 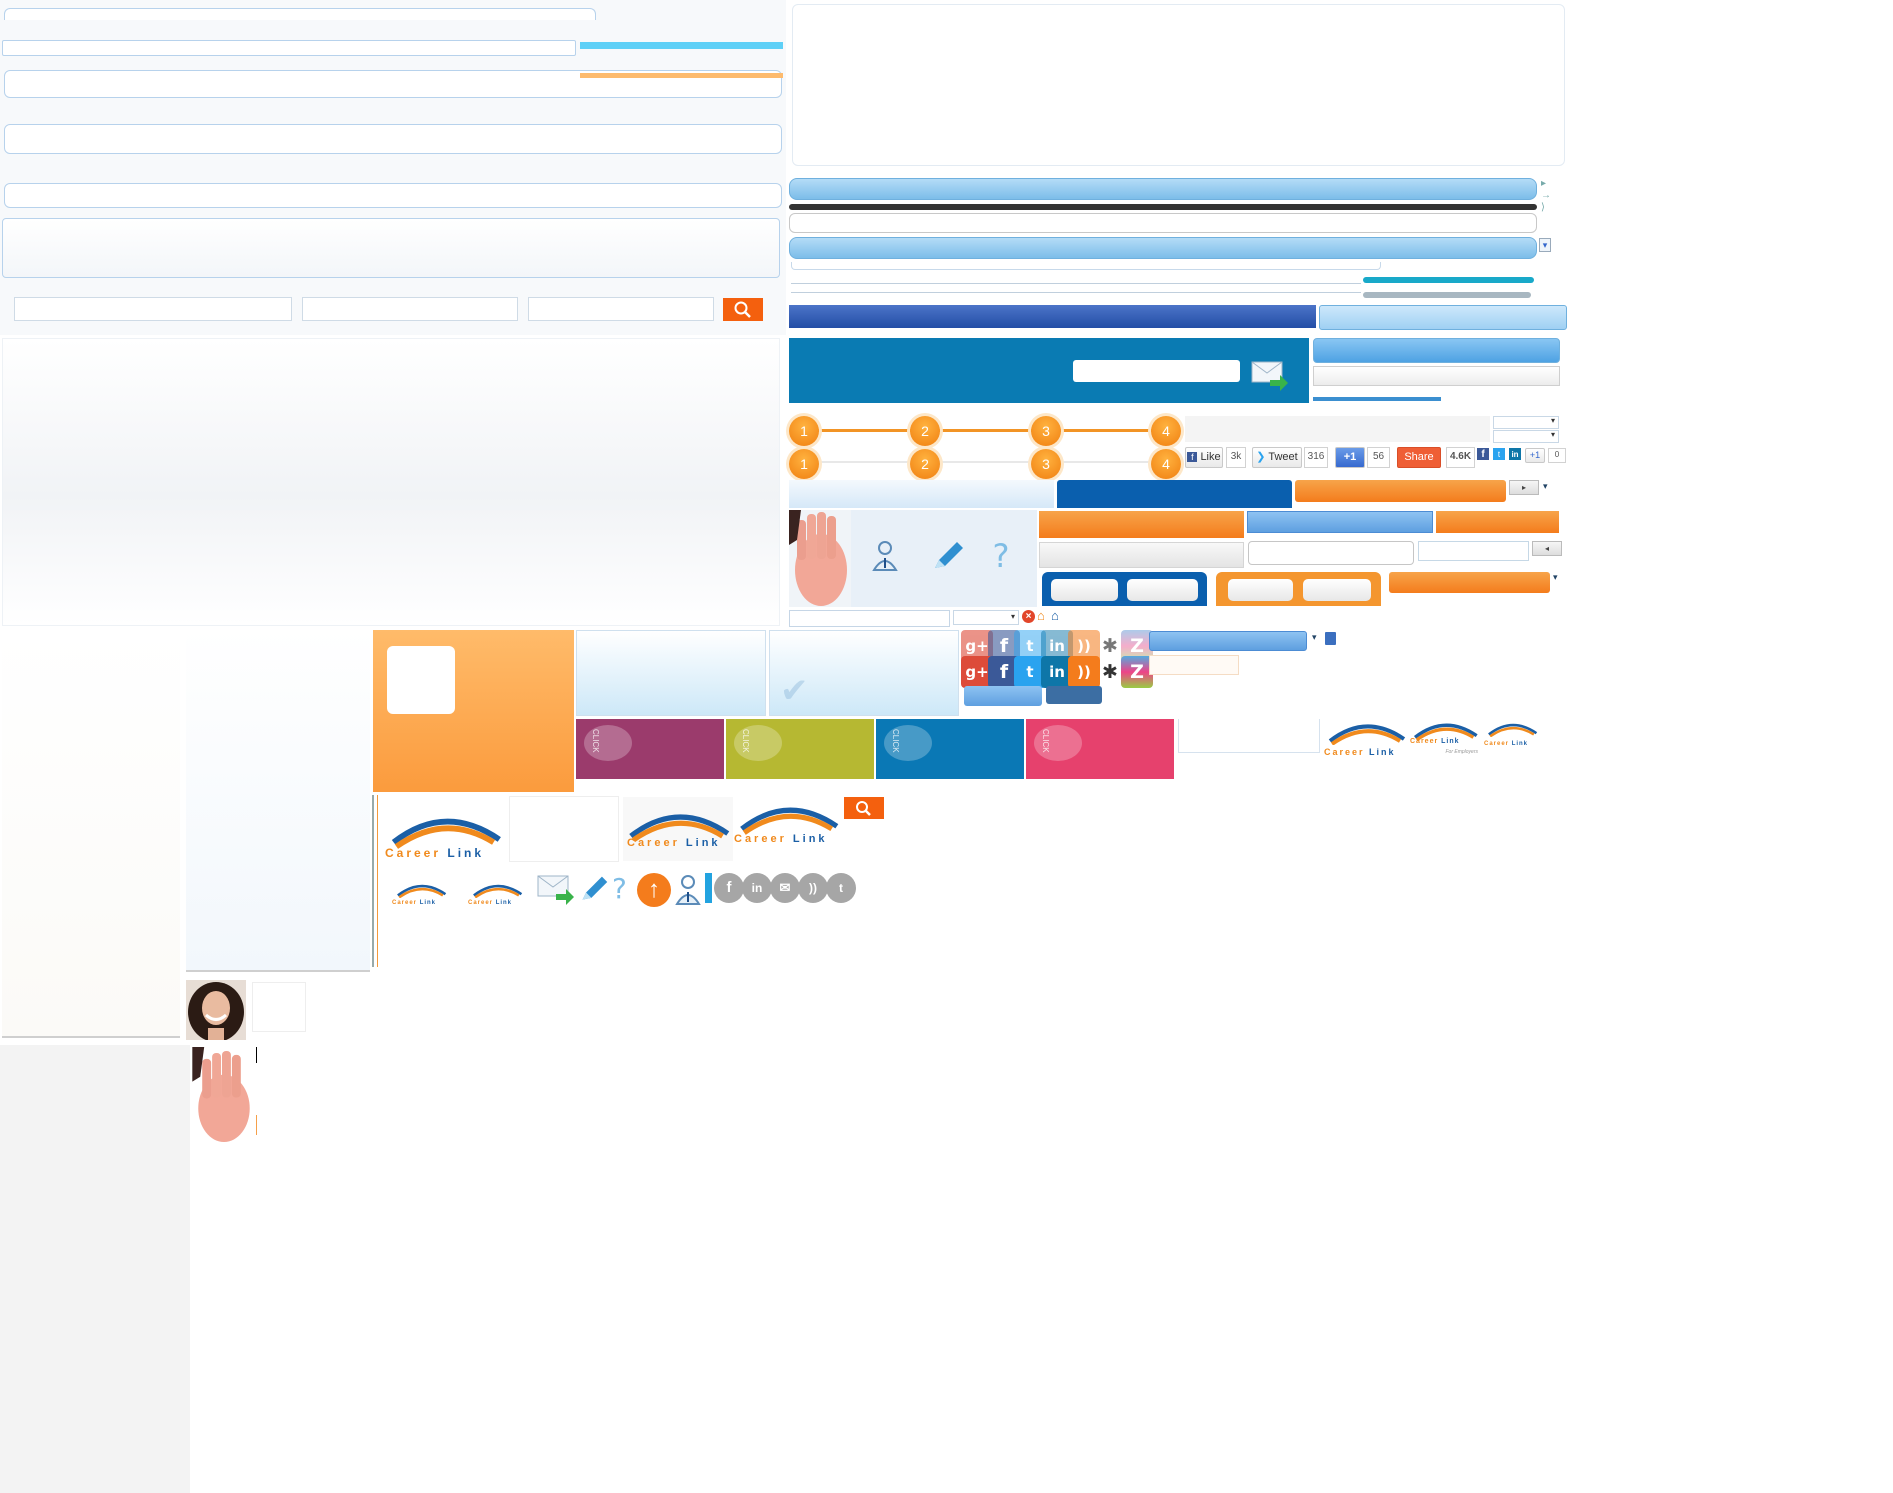 What do you see at coordinates (654, 890) in the screenshot?
I see `up-arrow-icon: ↑` at bounding box center [654, 890].